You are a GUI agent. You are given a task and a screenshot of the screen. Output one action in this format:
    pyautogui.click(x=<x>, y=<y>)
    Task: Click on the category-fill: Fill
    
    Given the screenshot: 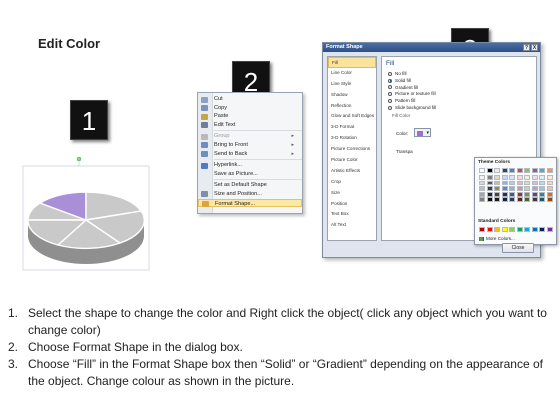 What is the action you would take?
    pyautogui.click(x=352, y=62)
    